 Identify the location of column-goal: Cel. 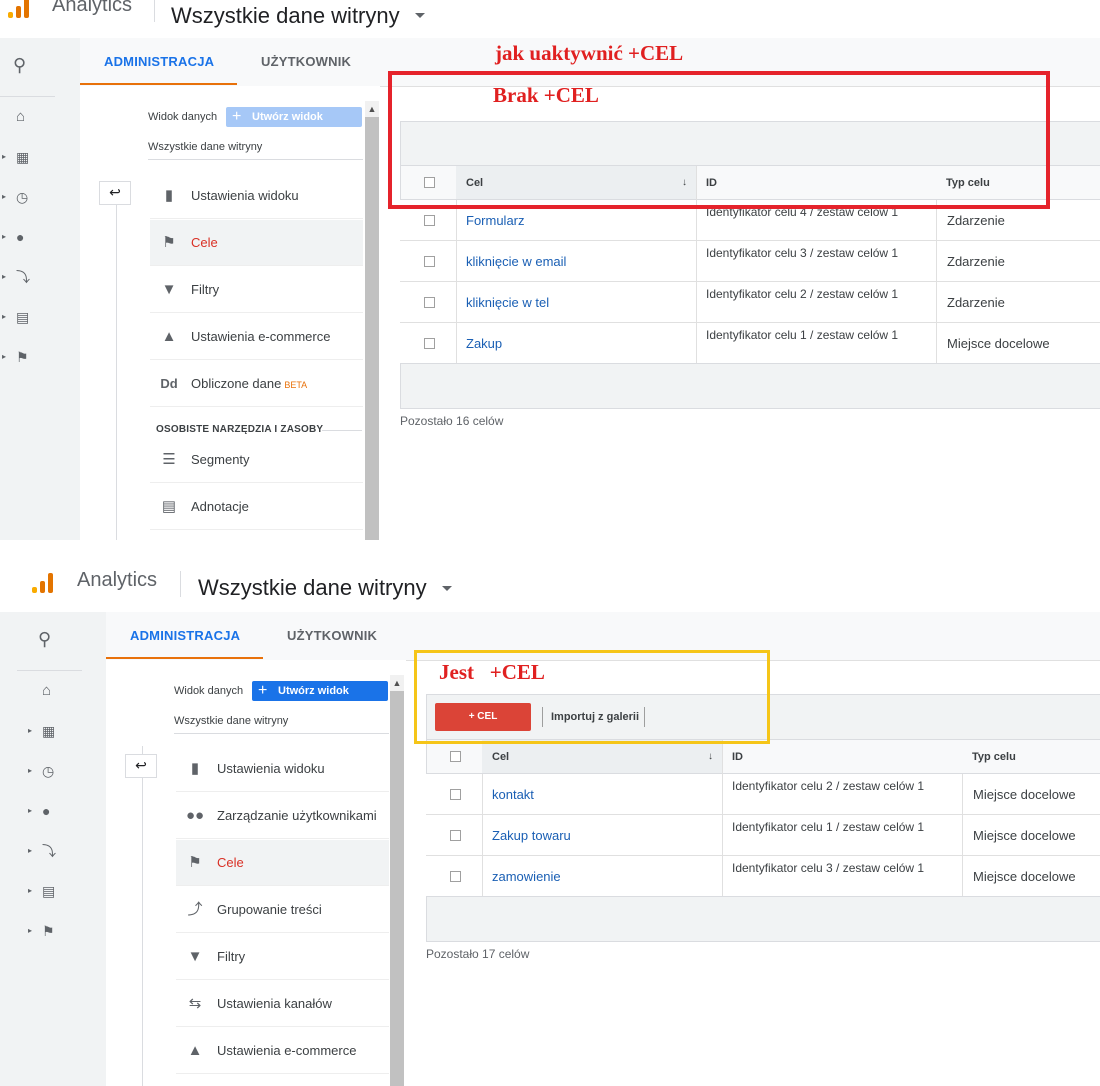
(500, 757).